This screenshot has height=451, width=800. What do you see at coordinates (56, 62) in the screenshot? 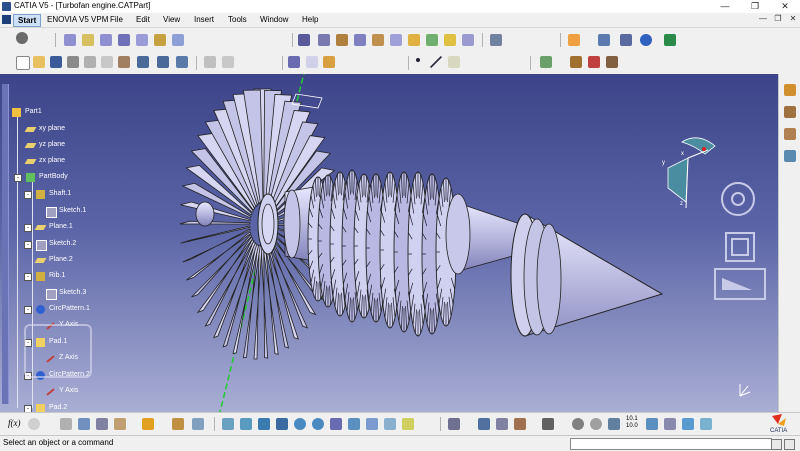
I see `save-icon` at bounding box center [56, 62].